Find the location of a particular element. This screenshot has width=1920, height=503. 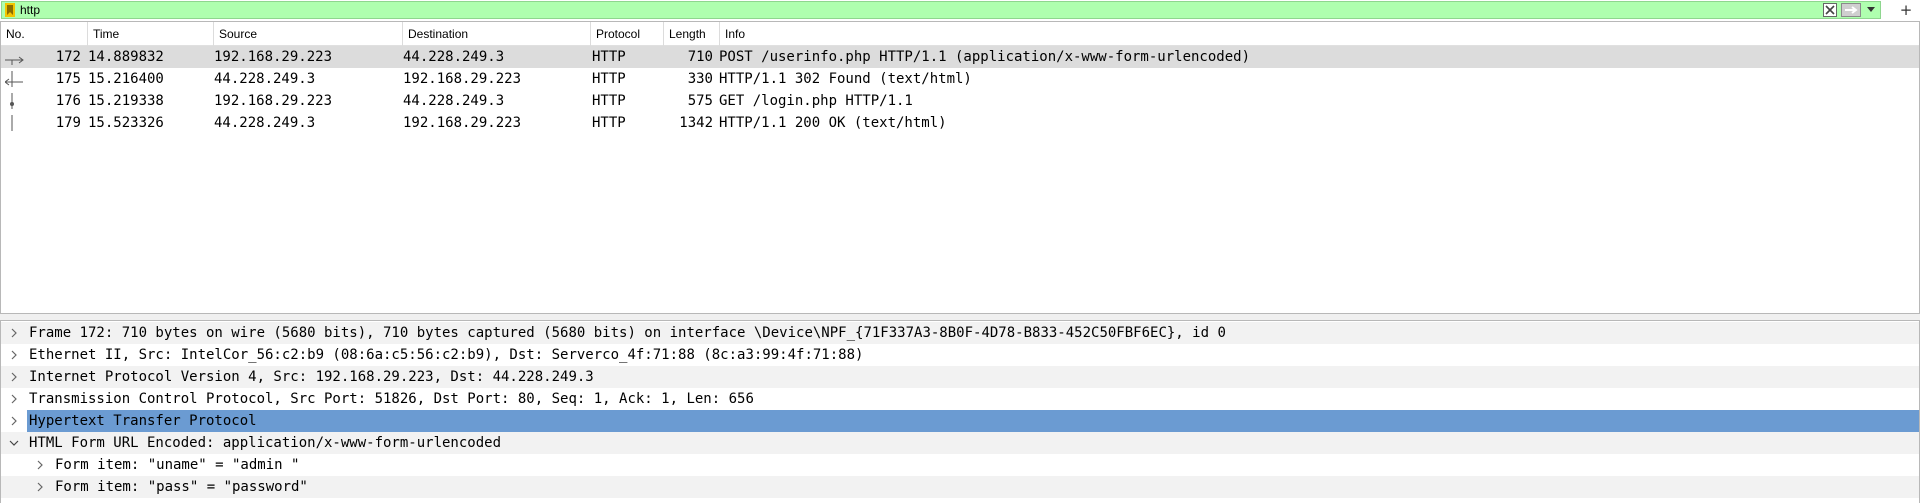

tree-item-http: Hypertext Transfer Protocol is located at coordinates (960, 421).